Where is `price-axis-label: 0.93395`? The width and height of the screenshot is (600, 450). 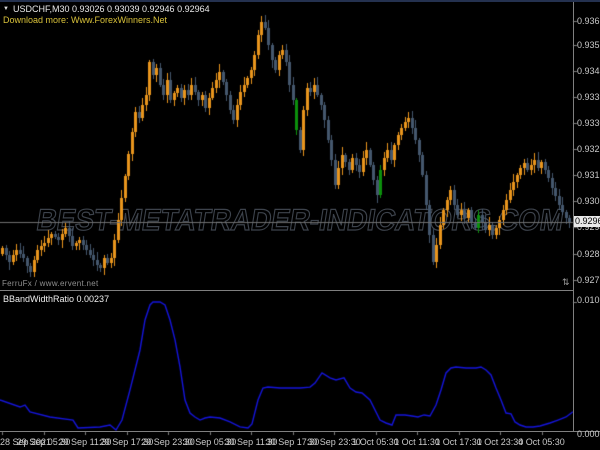 price-axis-label: 0.93395 is located at coordinates (588, 97).